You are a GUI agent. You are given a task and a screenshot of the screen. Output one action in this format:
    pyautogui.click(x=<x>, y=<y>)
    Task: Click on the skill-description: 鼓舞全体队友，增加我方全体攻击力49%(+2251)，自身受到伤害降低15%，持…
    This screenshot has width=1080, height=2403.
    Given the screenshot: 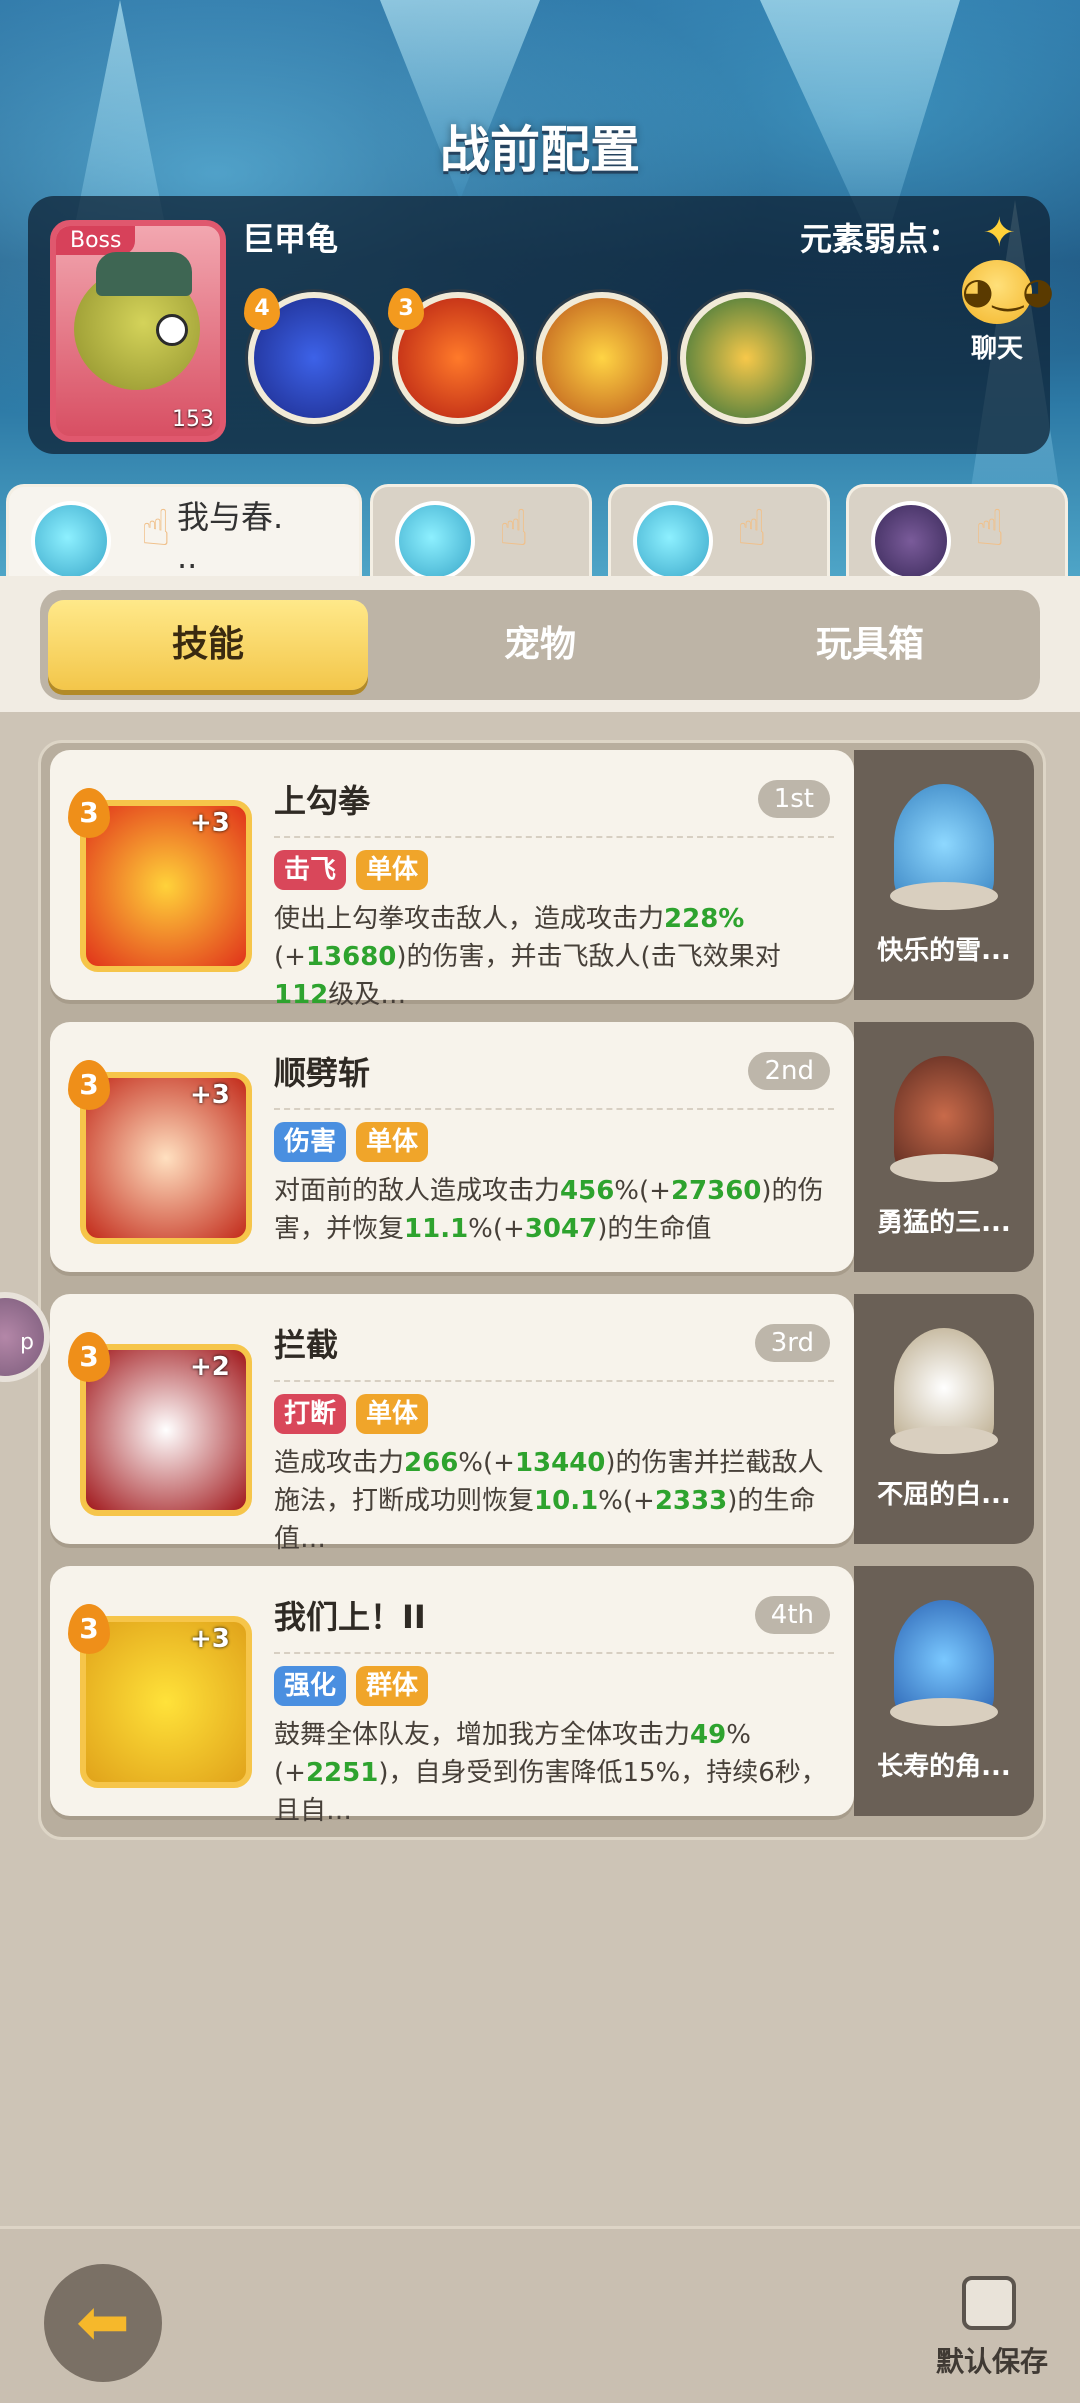 What is the action you would take?
    pyautogui.click(x=550, y=1773)
    